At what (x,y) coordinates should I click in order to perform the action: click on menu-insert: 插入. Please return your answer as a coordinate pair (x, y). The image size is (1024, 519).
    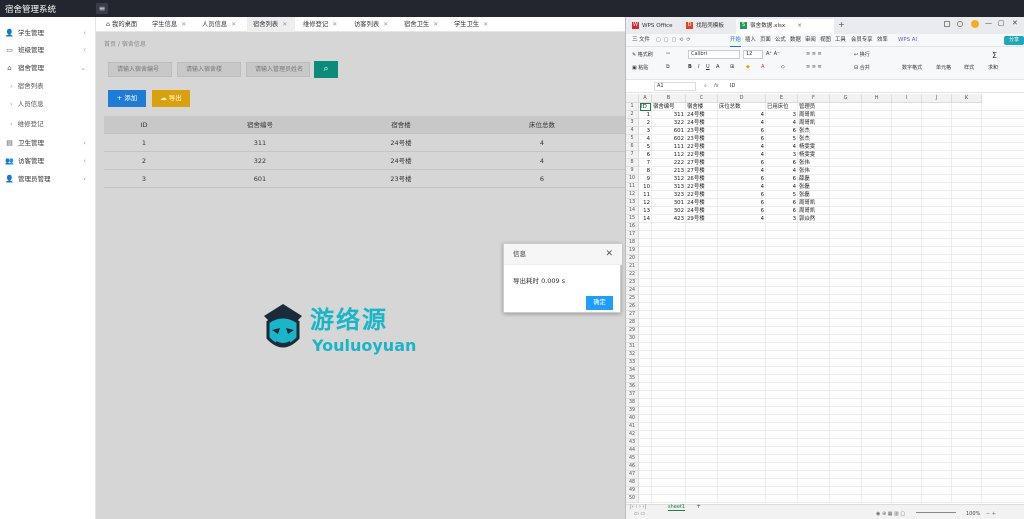
    Looking at the image, I should click on (750, 40).